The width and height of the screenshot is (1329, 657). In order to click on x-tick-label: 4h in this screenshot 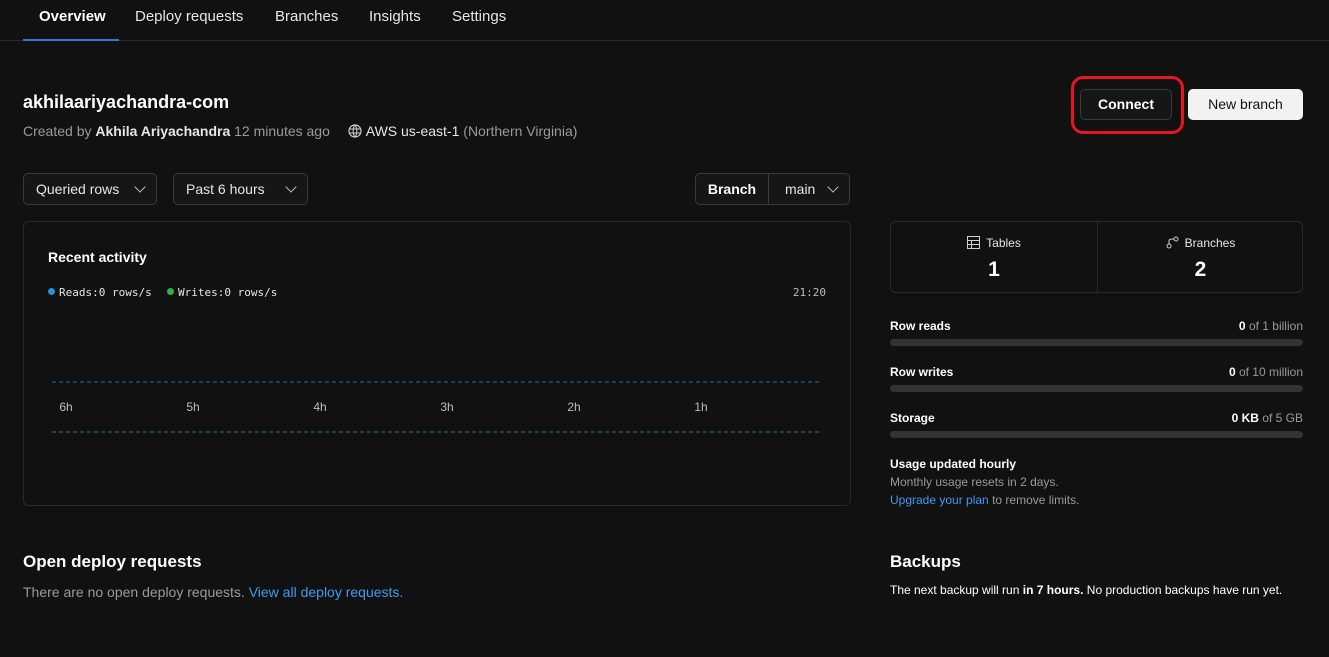, I will do `click(319, 407)`.